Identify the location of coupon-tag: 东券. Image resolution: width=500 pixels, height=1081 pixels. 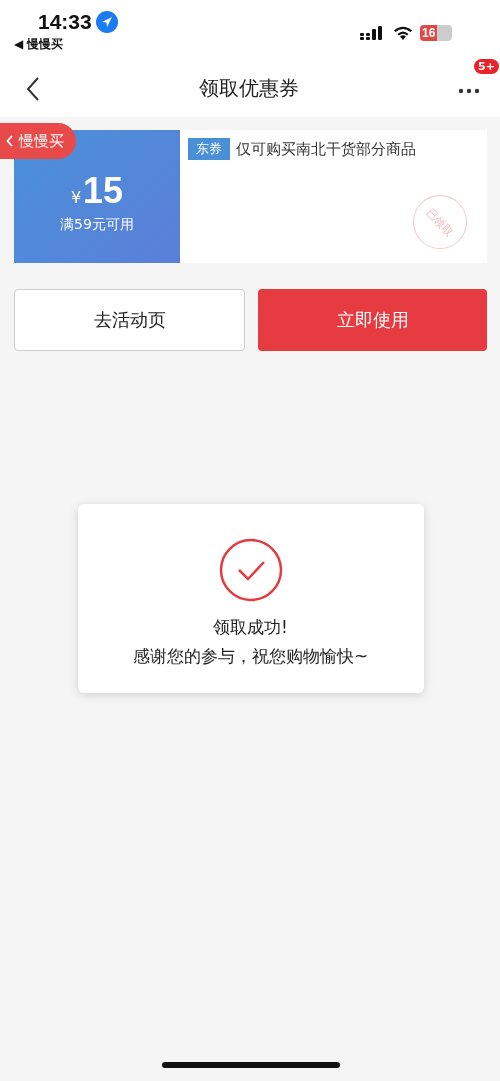
(209, 149).